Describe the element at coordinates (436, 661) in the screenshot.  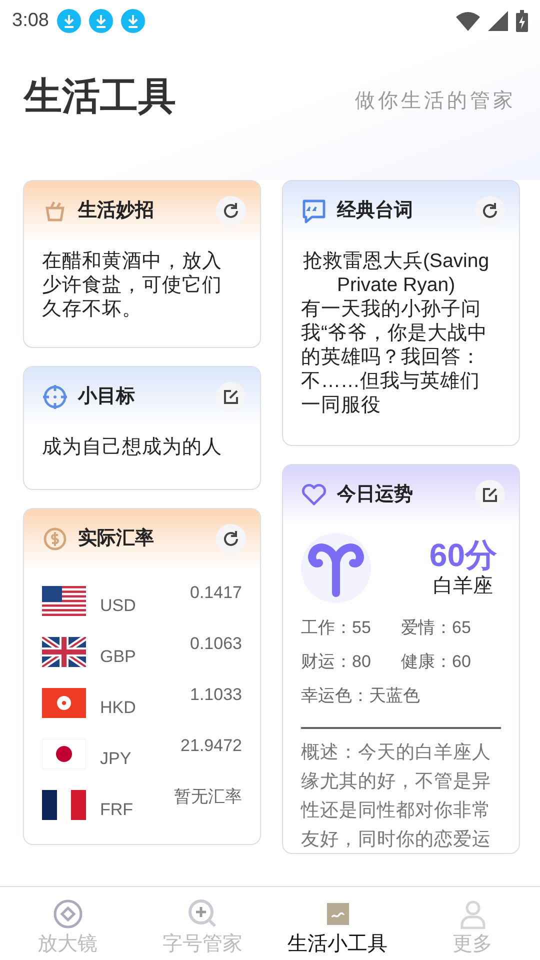
I see `stat-text: 健康：60` at that location.